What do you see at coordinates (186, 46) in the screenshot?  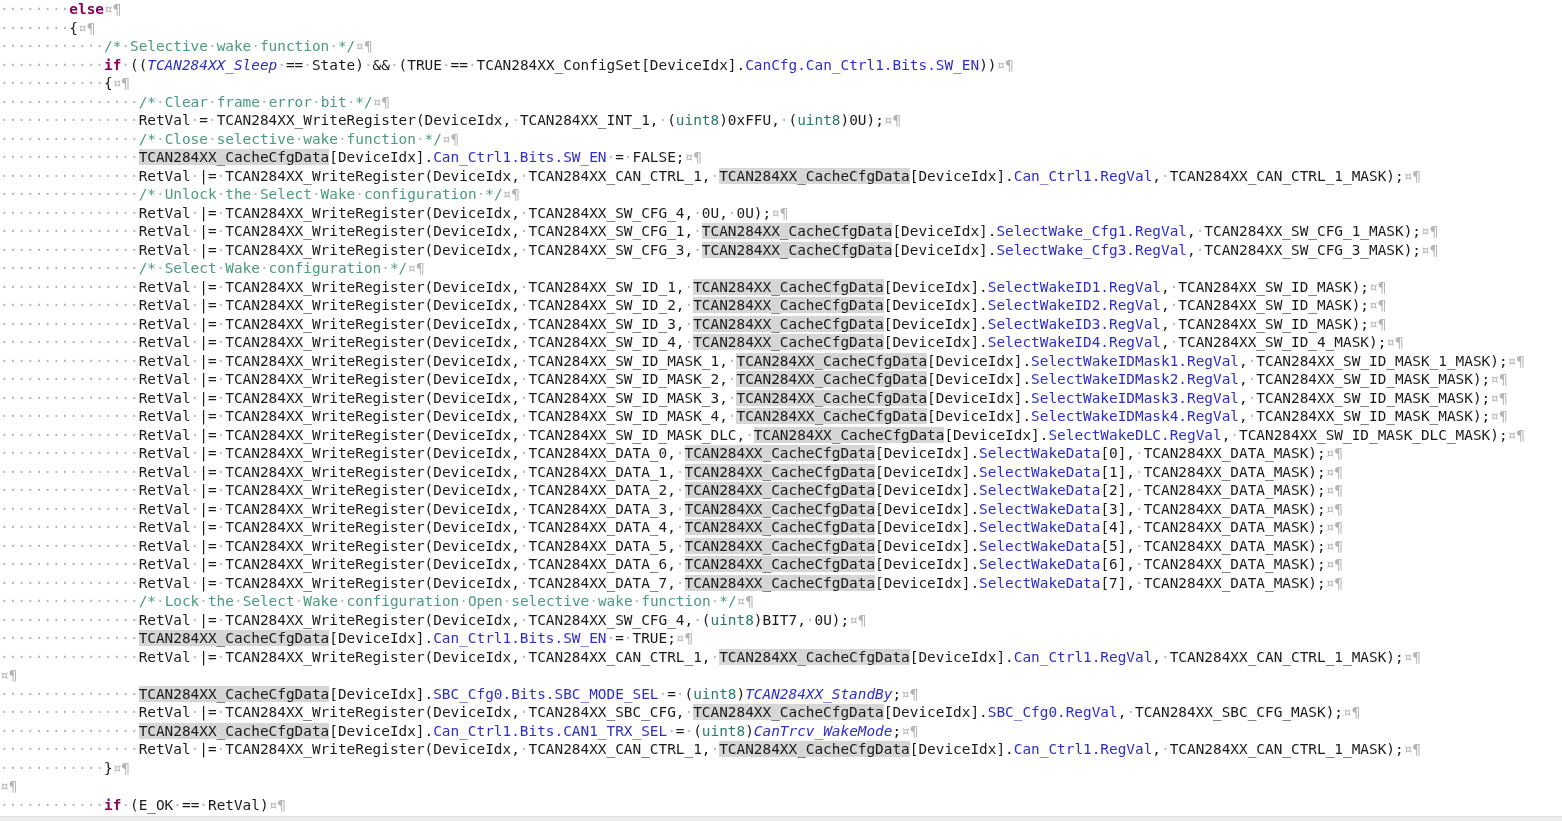 I see `code-line: ············/*·Selective·wake·function·*/¤¶` at bounding box center [186, 46].